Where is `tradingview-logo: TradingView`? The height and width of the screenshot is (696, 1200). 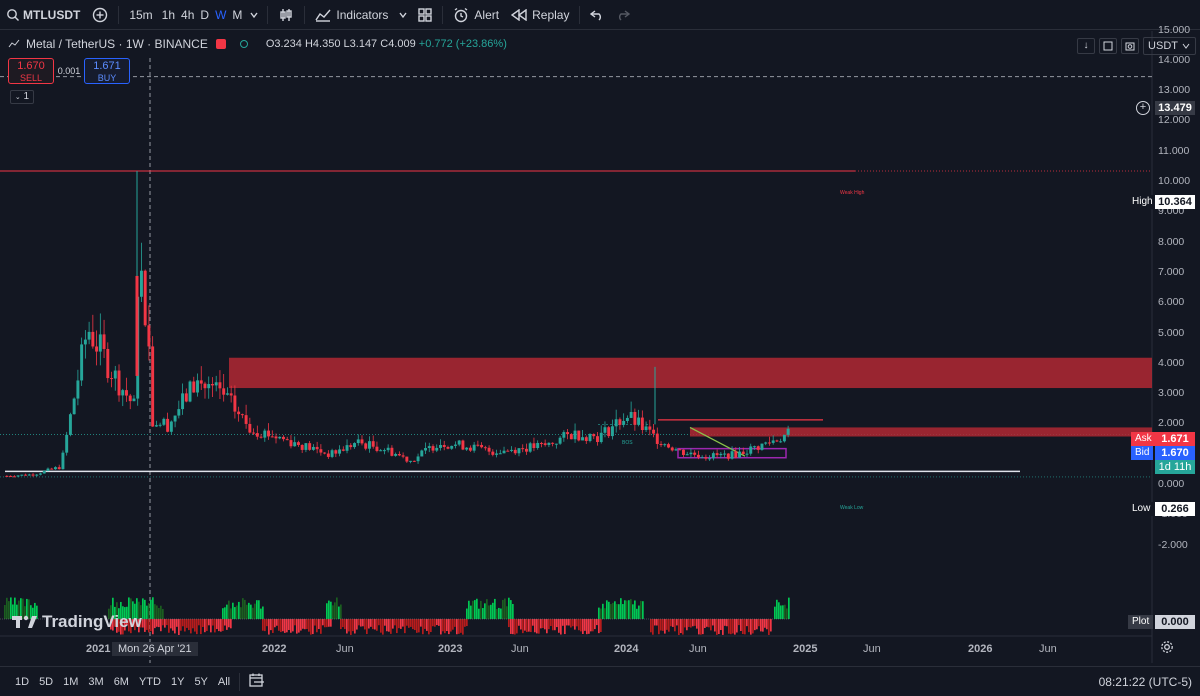
tradingview-logo: TradingView is located at coordinates (77, 622).